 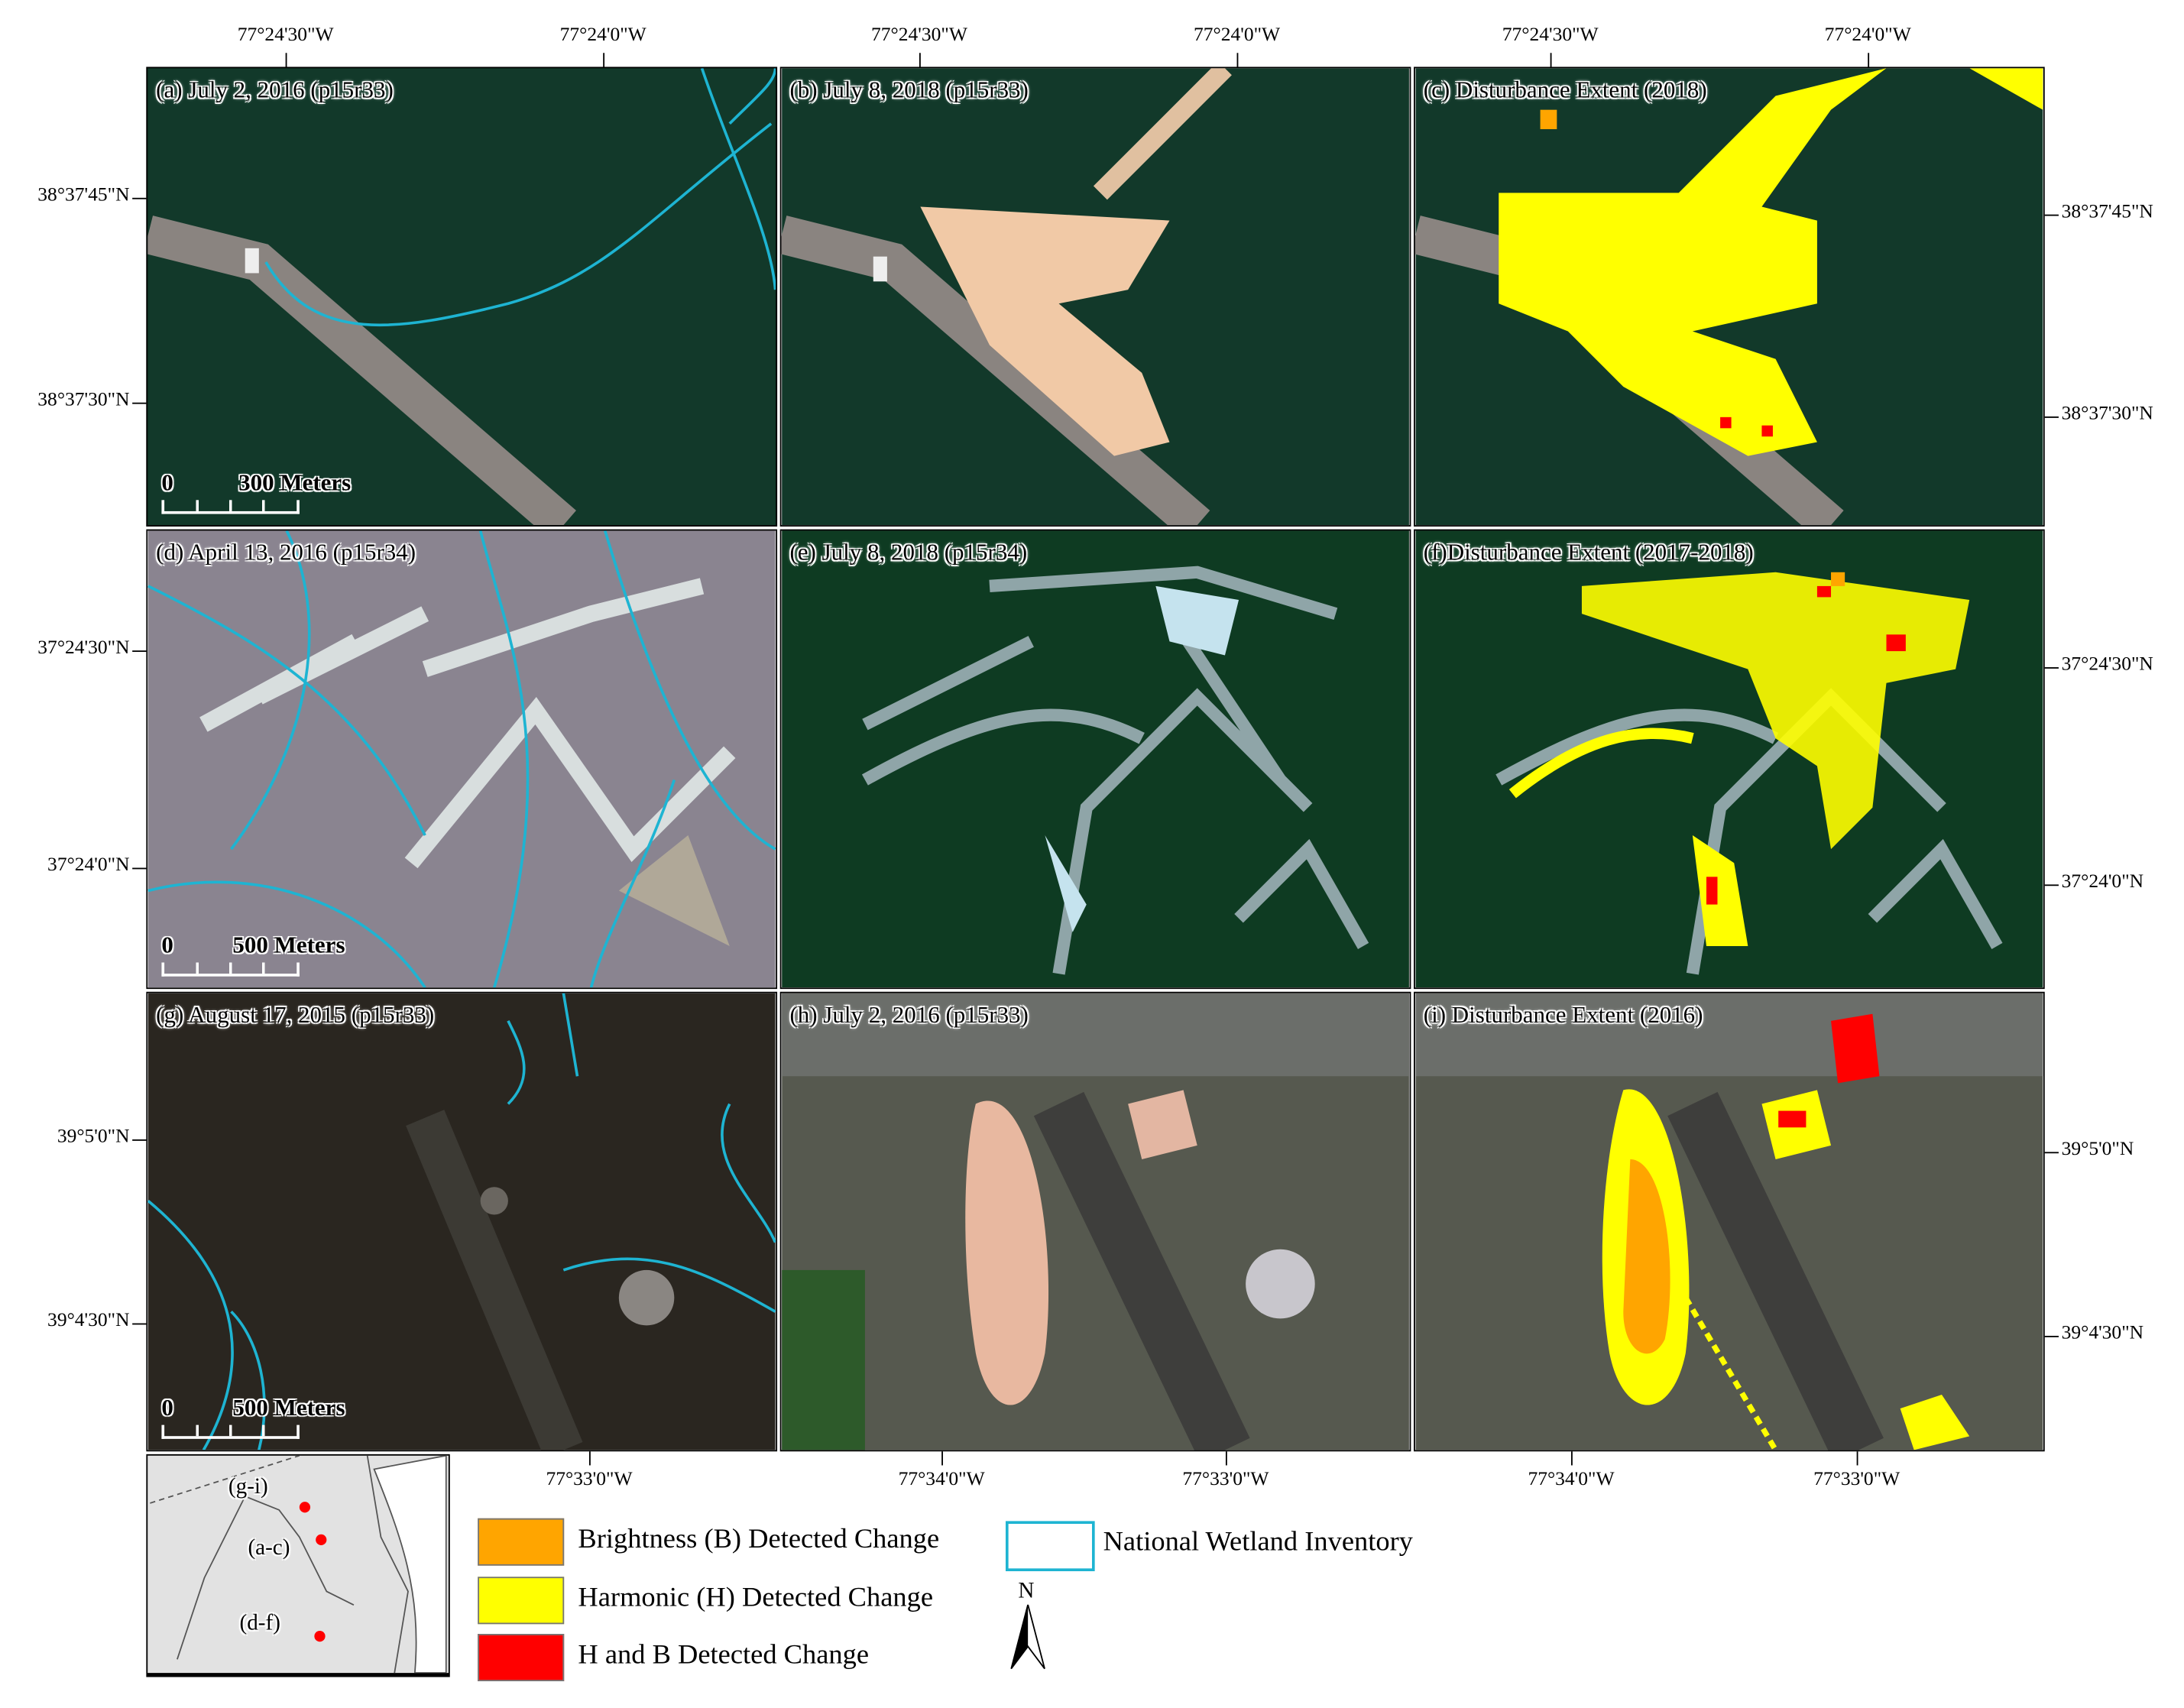 I want to click on panel-b: (b) July 8, 2018 (p15r33), so click(x=1095, y=296).